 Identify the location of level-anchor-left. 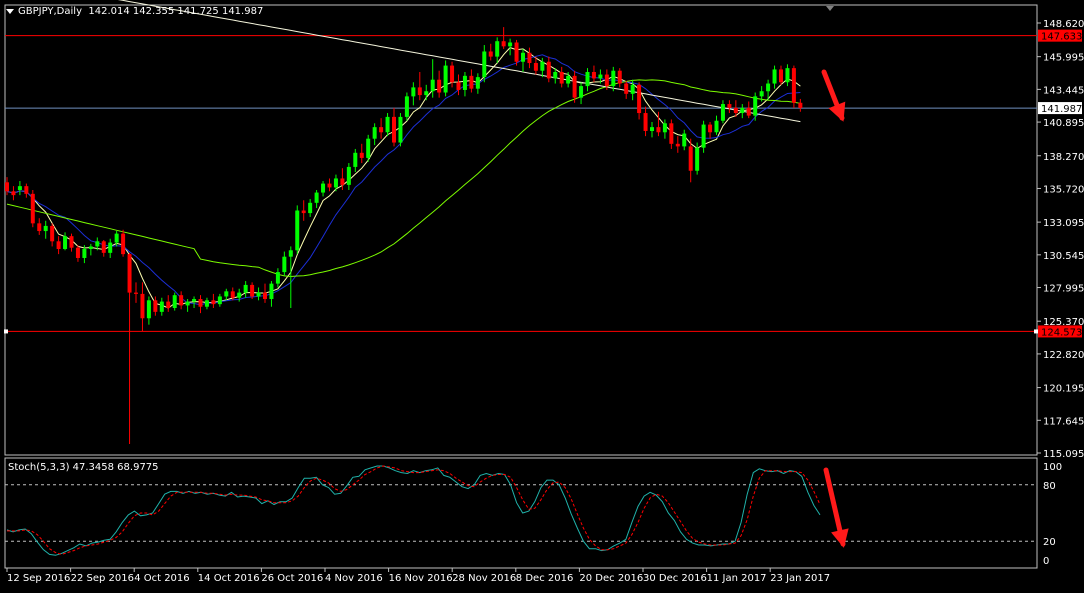
(6, 331).